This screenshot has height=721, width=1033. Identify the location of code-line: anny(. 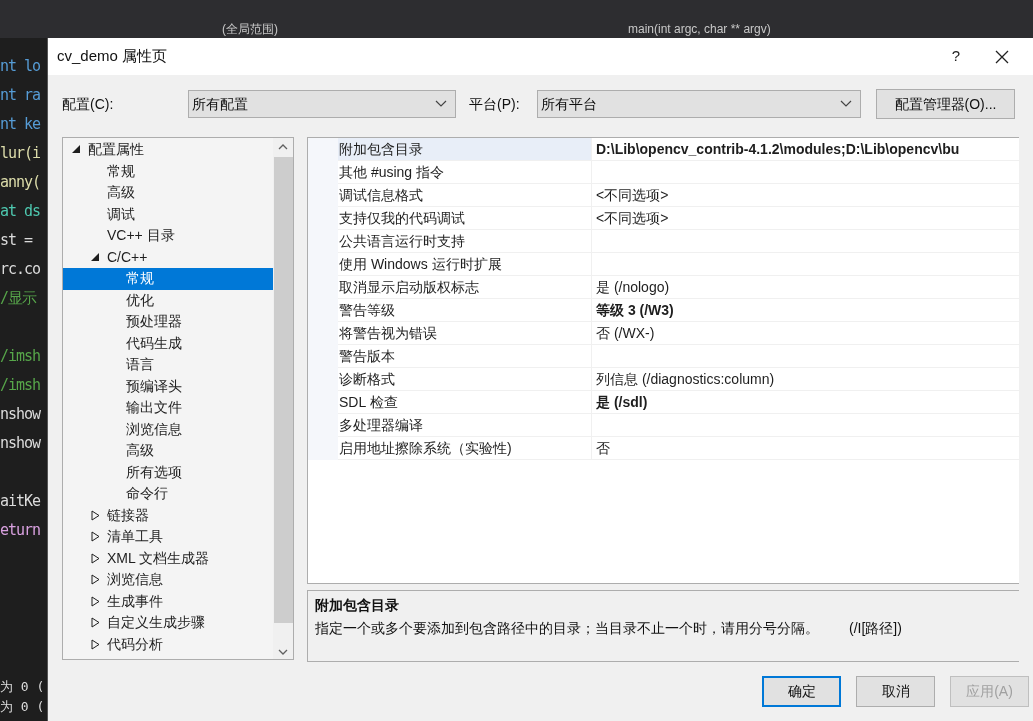
(20, 182).